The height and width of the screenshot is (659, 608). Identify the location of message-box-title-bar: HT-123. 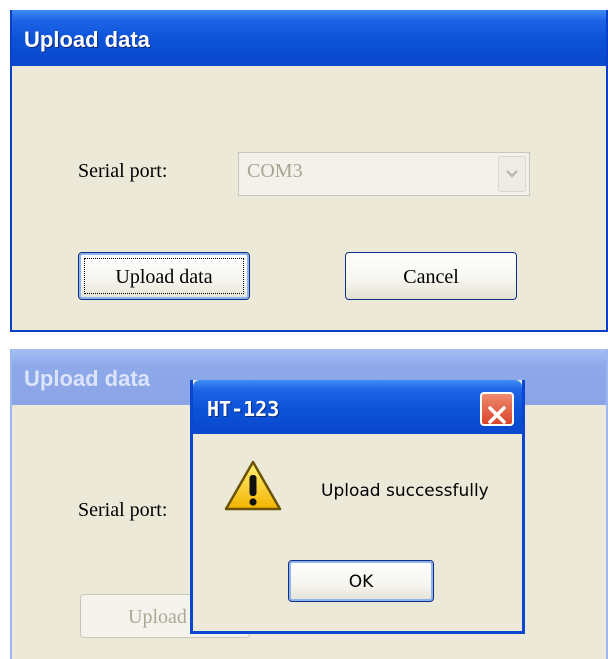
(357, 407).